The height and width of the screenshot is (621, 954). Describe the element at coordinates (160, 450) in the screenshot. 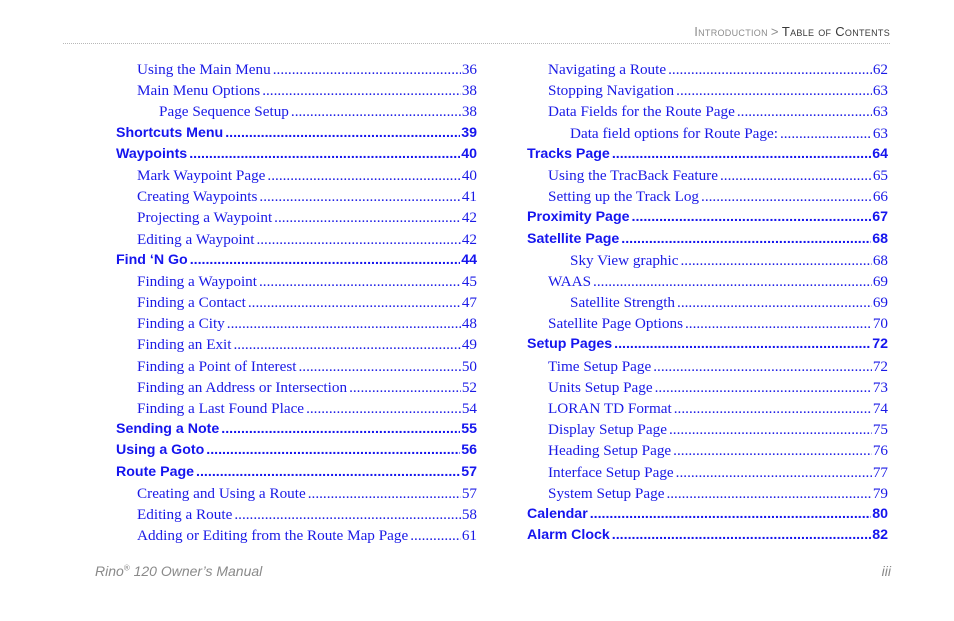

I see `toc-entry-title: Using a Goto` at that location.